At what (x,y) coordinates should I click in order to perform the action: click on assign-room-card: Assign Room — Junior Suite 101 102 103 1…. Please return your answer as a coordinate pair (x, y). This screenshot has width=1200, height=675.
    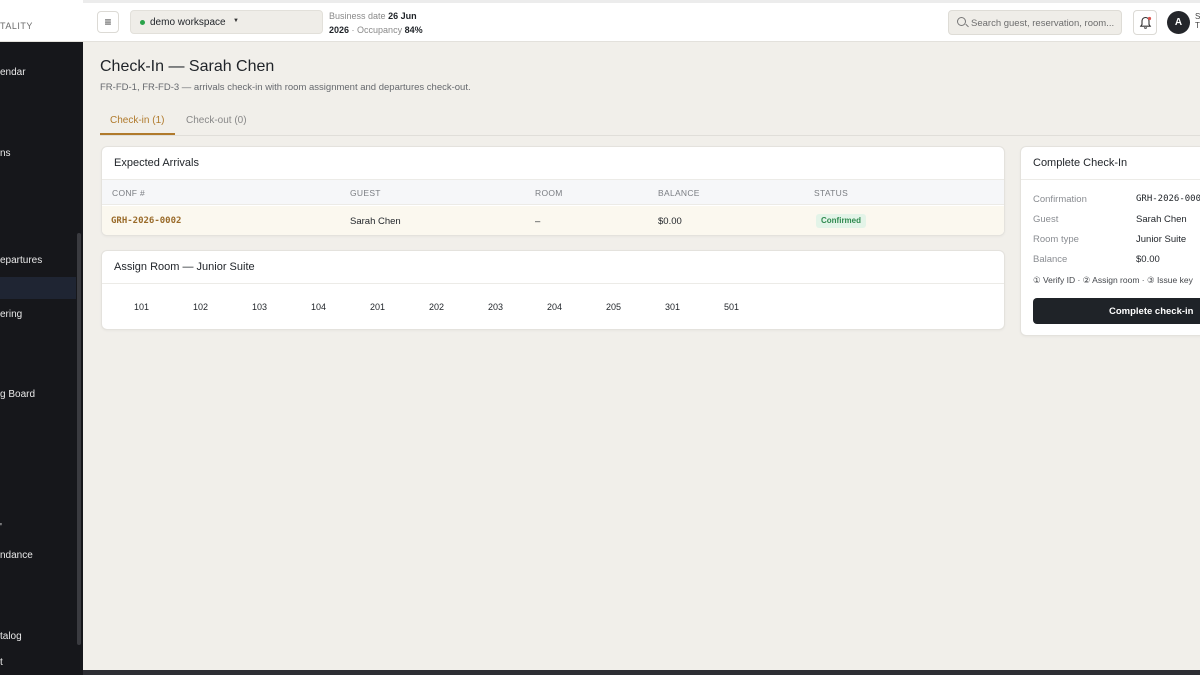
    Looking at the image, I should click on (553, 290).